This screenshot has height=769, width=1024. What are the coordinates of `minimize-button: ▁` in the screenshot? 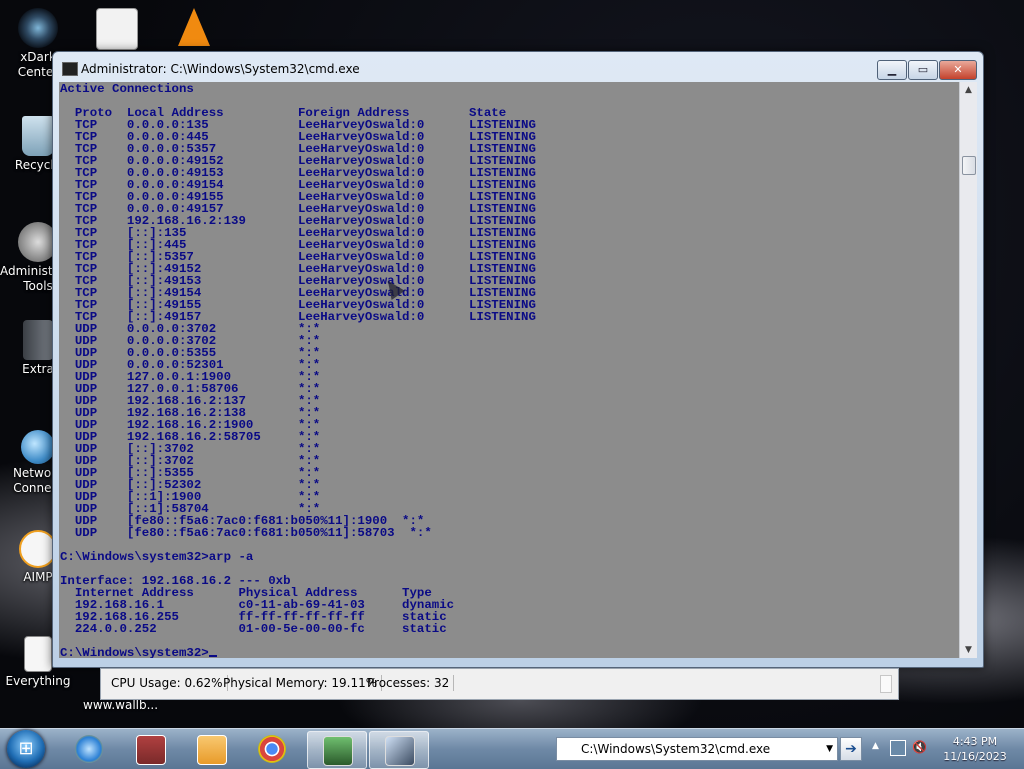 It's located at (892, 70).